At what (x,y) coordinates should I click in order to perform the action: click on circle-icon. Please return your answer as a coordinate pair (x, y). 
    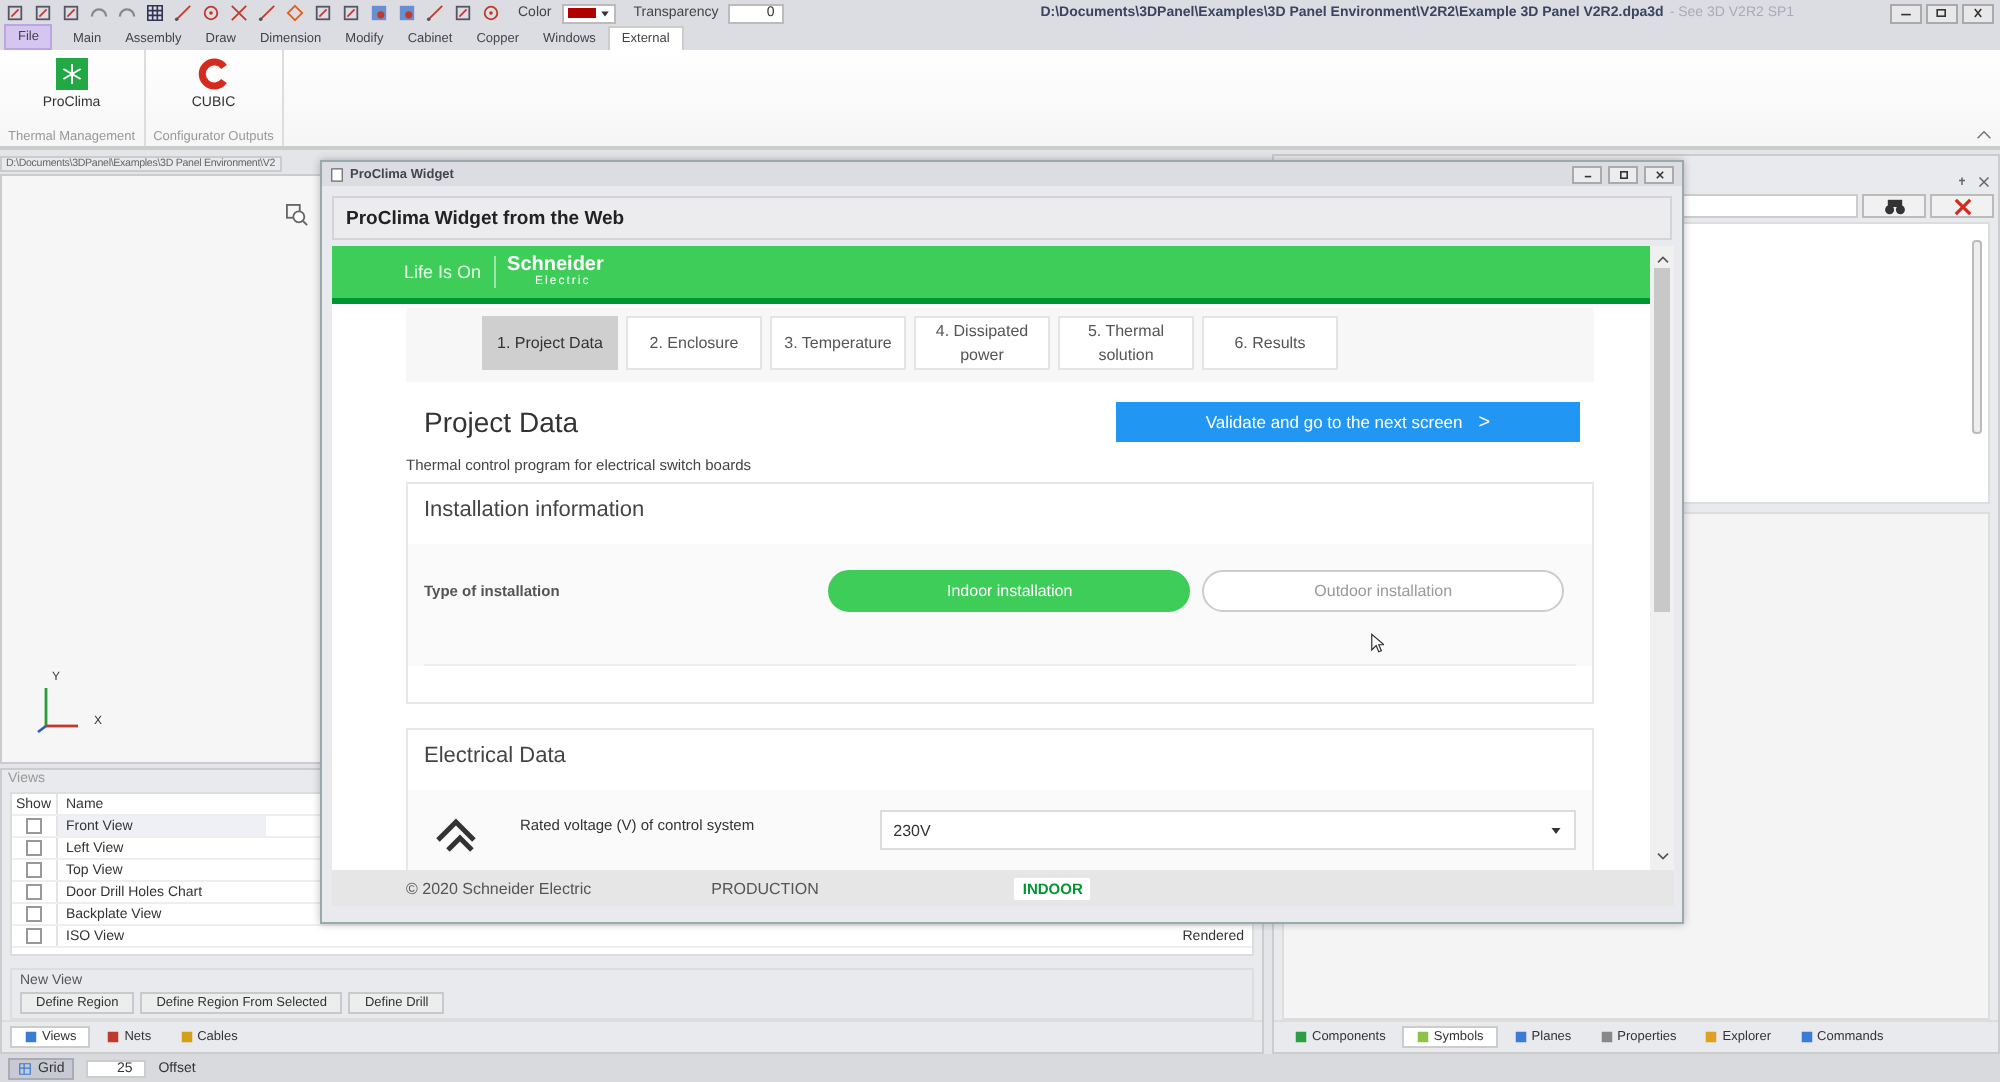
    Looking at the image, I should click on (211, 13).